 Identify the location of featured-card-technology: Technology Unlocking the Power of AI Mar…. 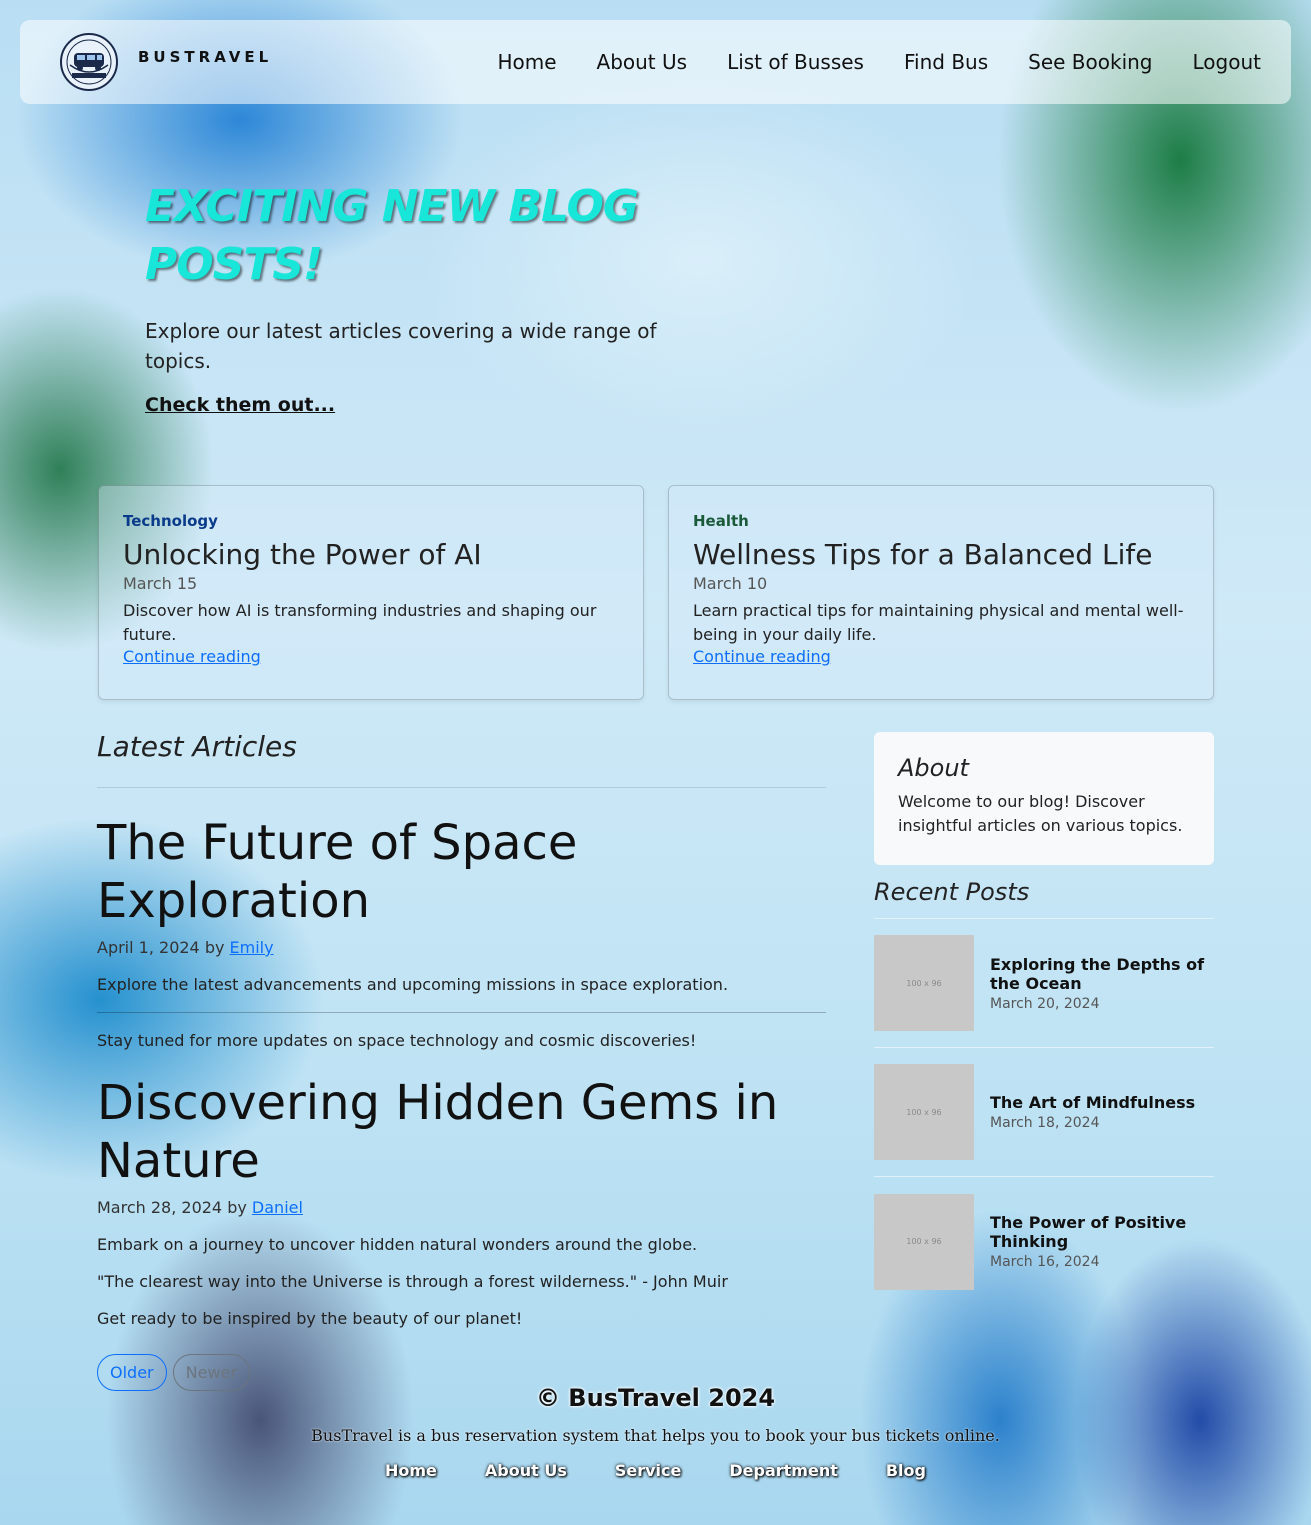
(371, 592).